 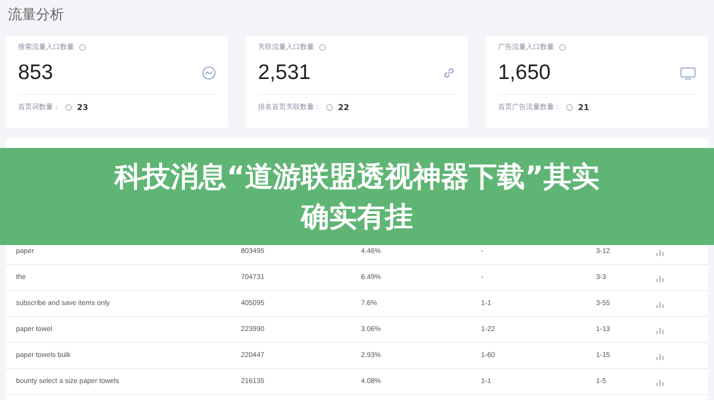 What do you see at coordinates (584, 107) in the screenshot?
I see `footer-value: 21` at bounding box center [584, 107].